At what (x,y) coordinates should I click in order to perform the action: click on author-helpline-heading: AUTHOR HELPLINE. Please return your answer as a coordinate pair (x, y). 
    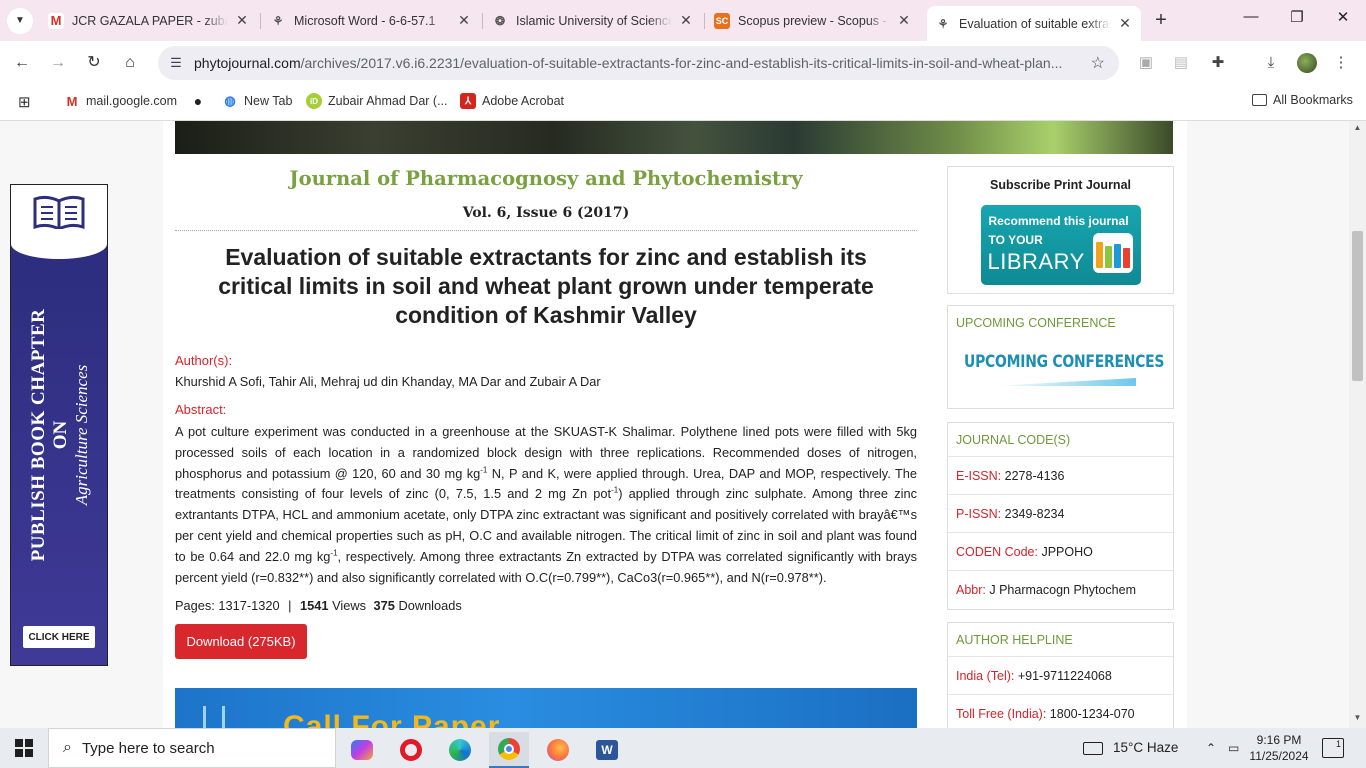
    Looking at the image, I should click on (1060, 640).